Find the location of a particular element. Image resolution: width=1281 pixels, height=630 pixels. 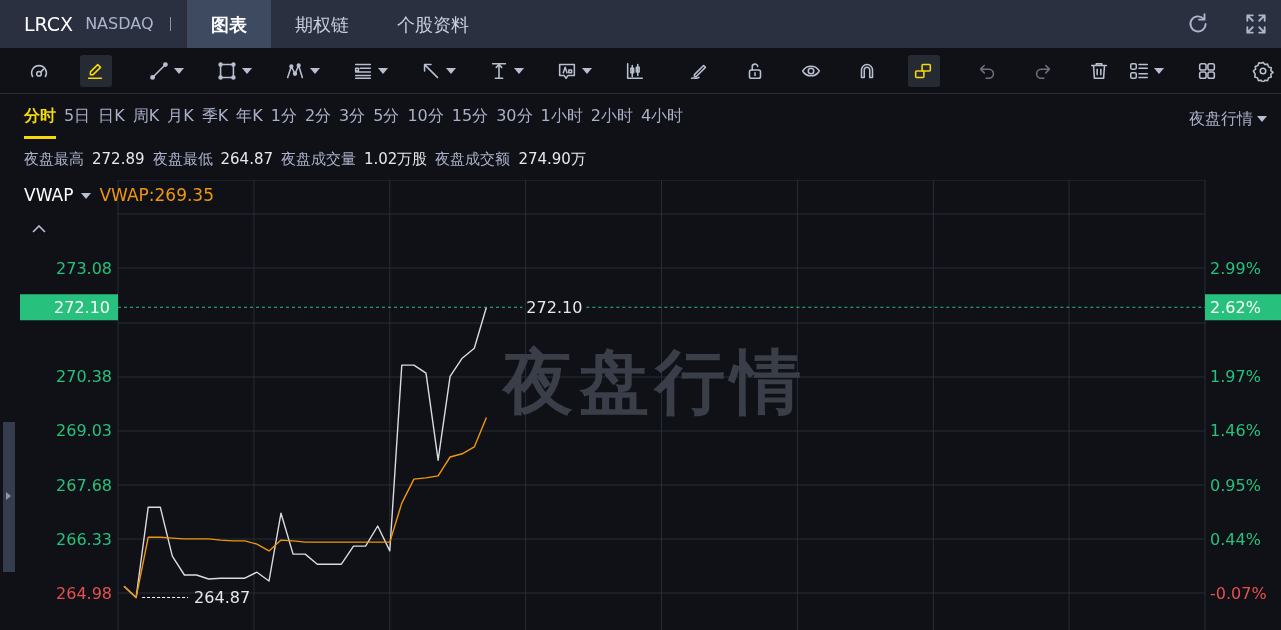

period-tab: 5日 is located at coordinates (77, 121).